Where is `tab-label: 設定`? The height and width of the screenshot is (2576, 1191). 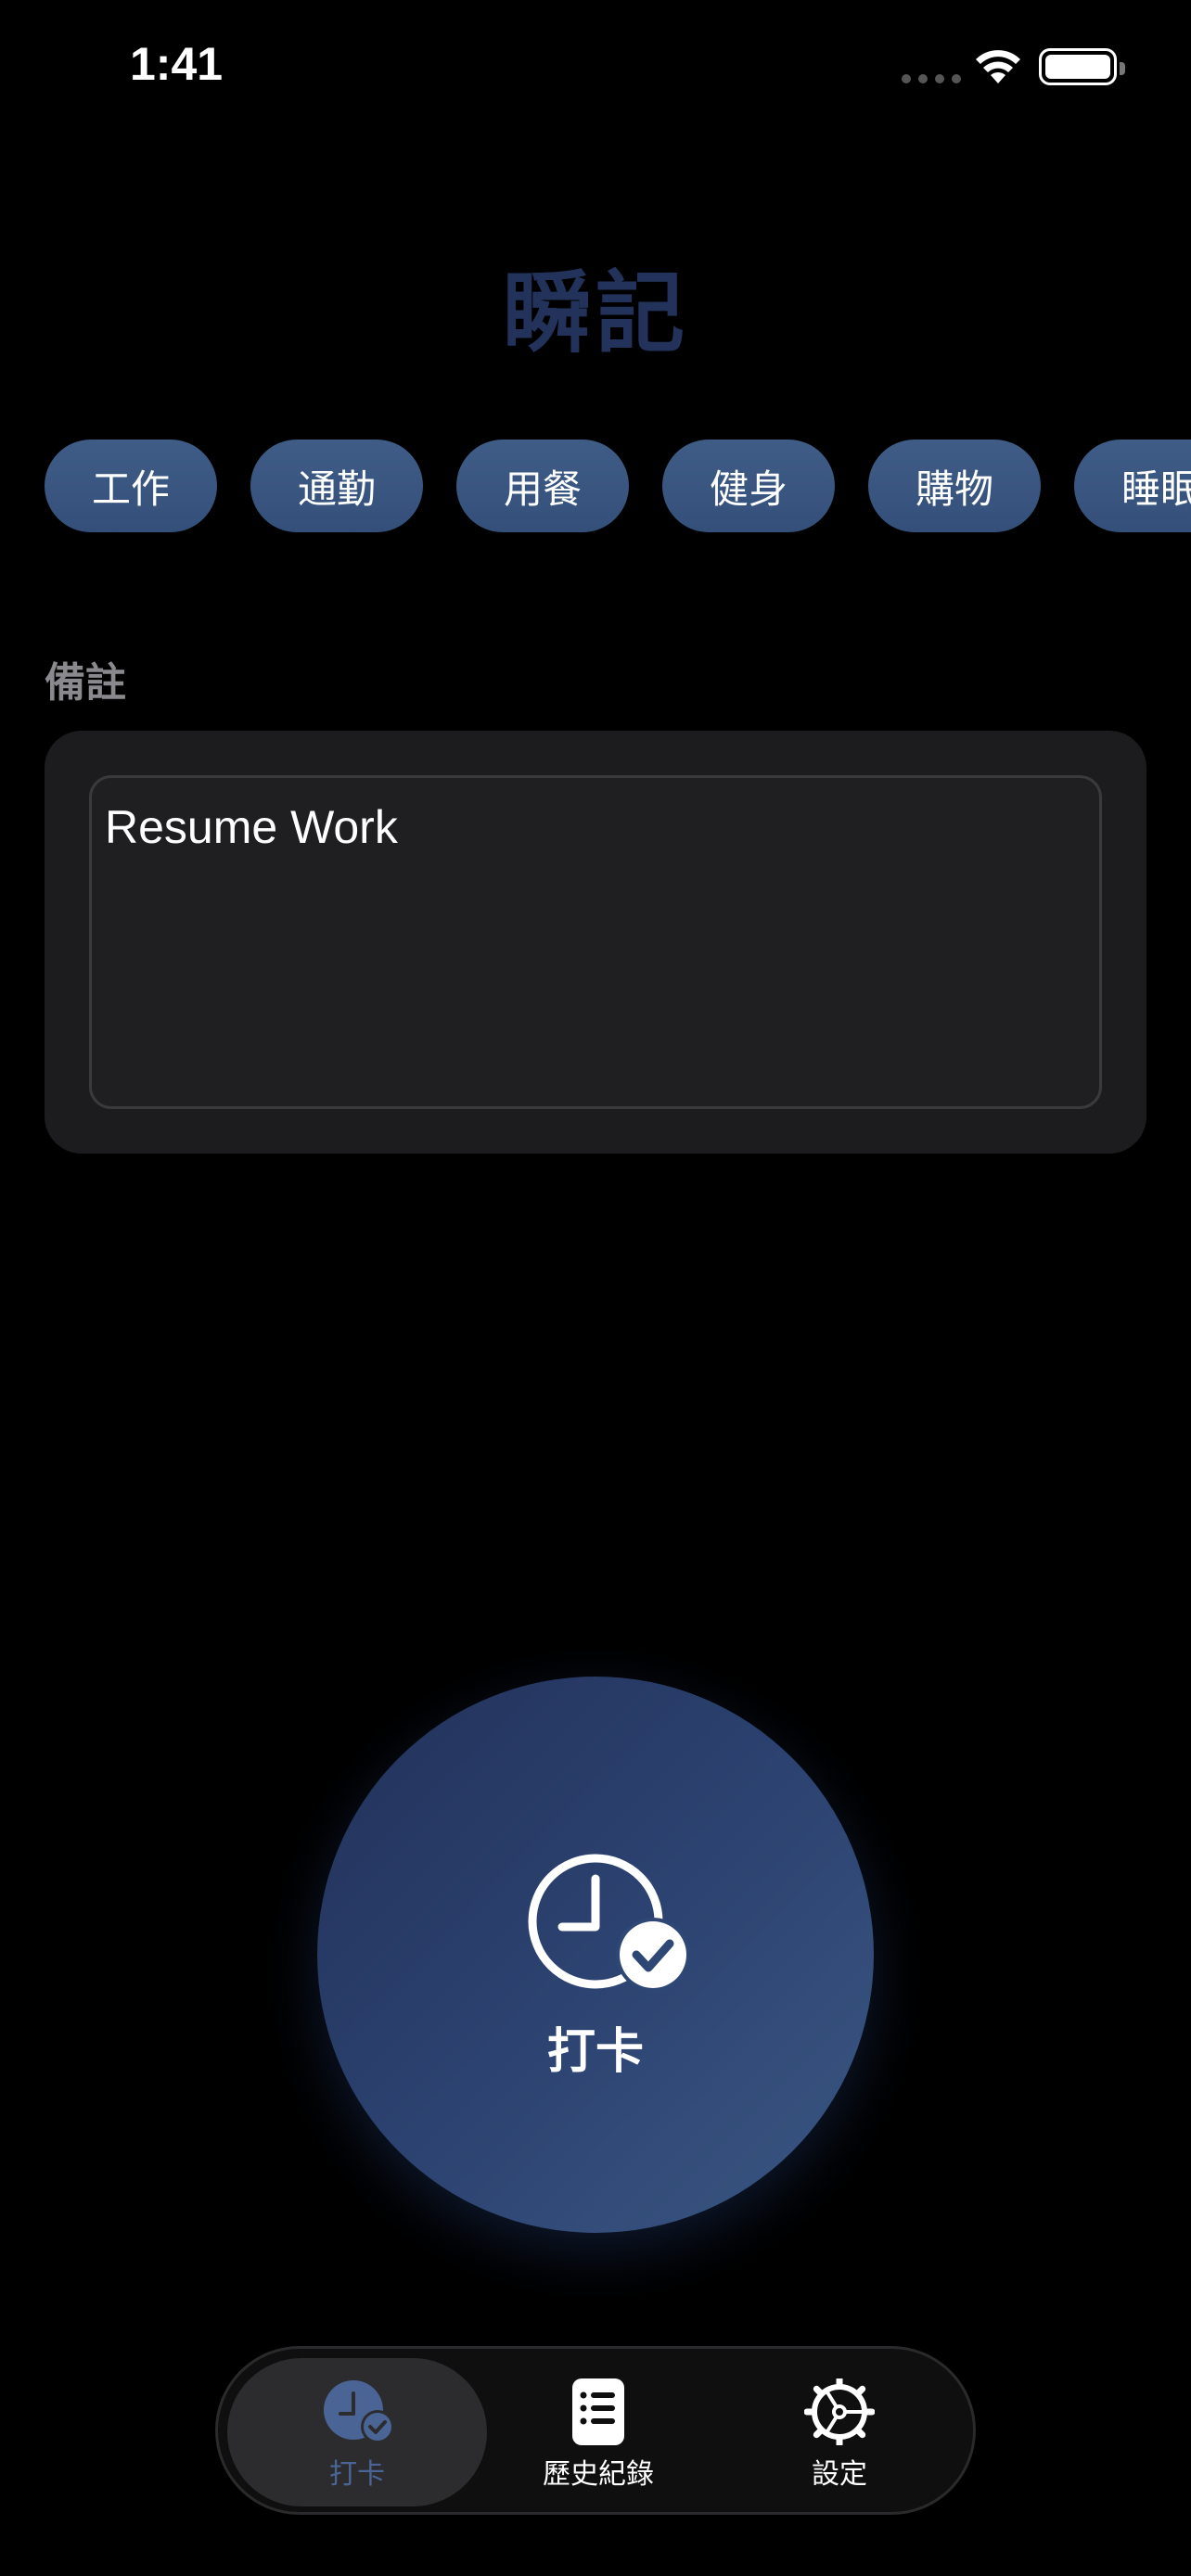
tab-label: 設定 is located at coordinates (840, 2474).